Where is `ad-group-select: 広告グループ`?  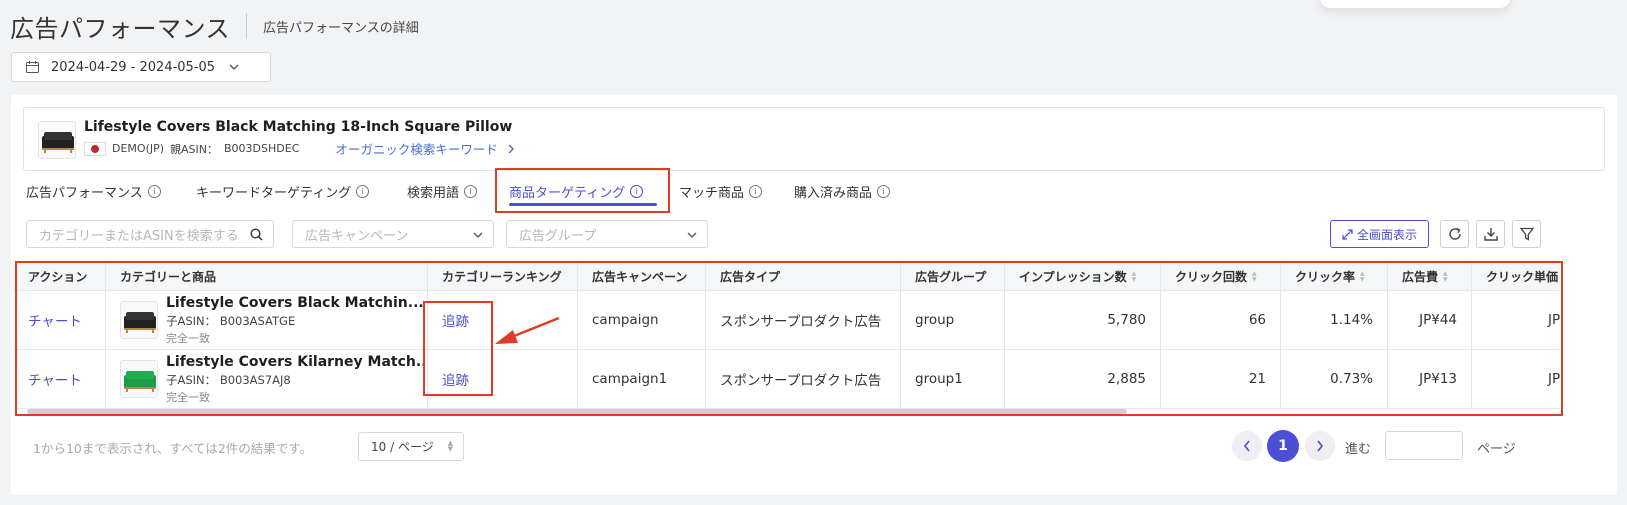 ad-group-select: 広告グループ is located at coordinates (607, 234).